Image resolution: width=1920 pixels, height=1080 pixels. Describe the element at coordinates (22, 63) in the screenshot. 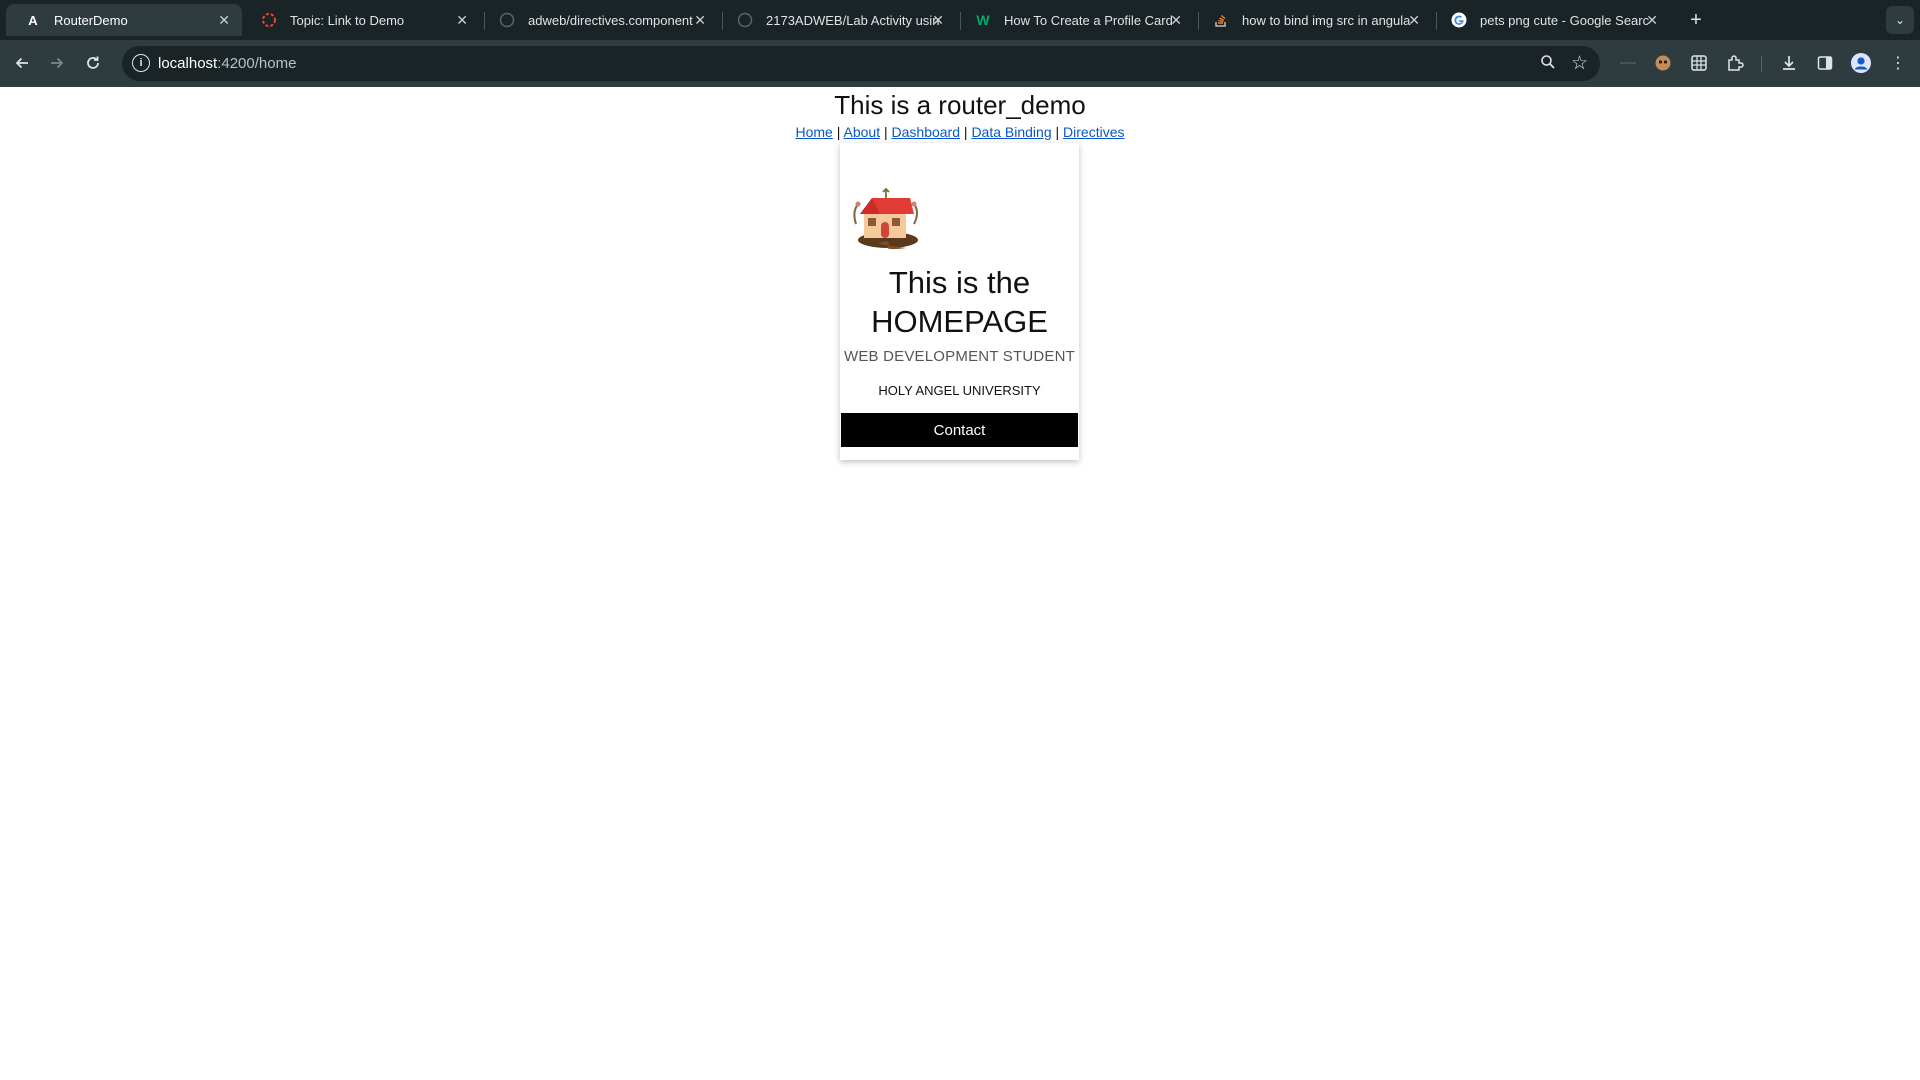

I see `back-button` at that location.